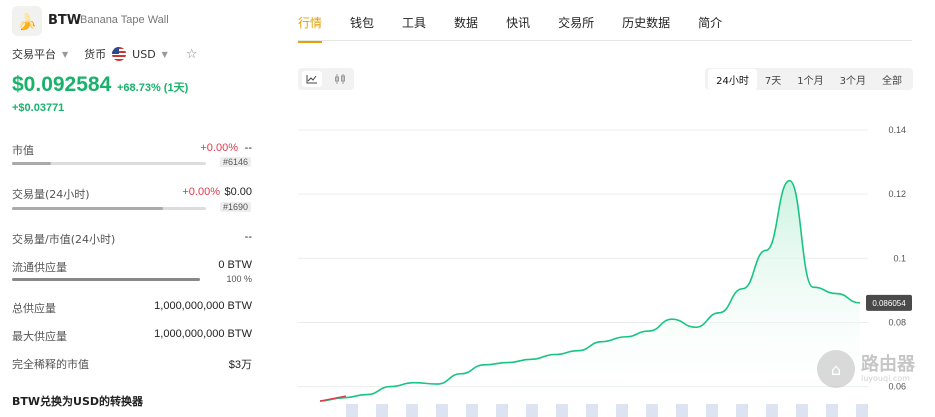 The width and height of the screenshot is (935, 417). What do you see at coordinates (78, 401) in the screenshot?
I see `converter-title: BTW兑换为USD的转换器` at bounding box center [78, 401].